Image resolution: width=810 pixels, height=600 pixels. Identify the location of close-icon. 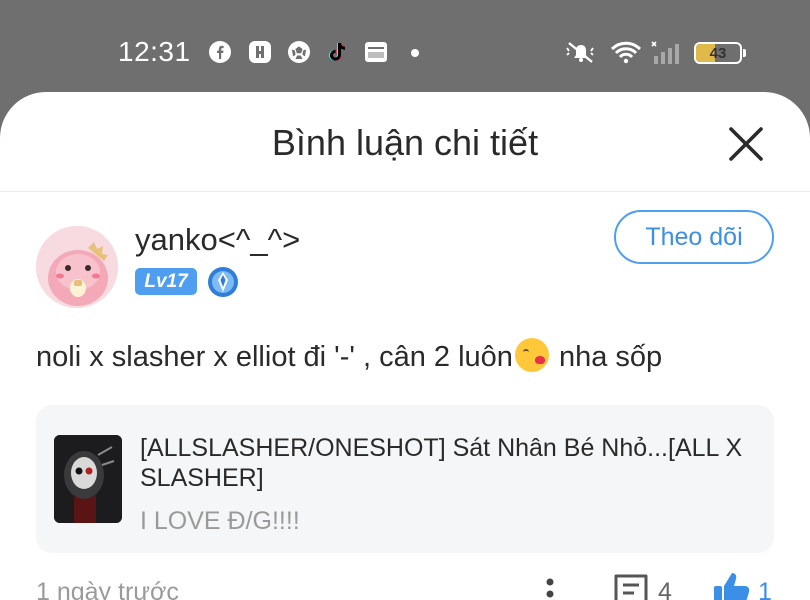
(746, 144).